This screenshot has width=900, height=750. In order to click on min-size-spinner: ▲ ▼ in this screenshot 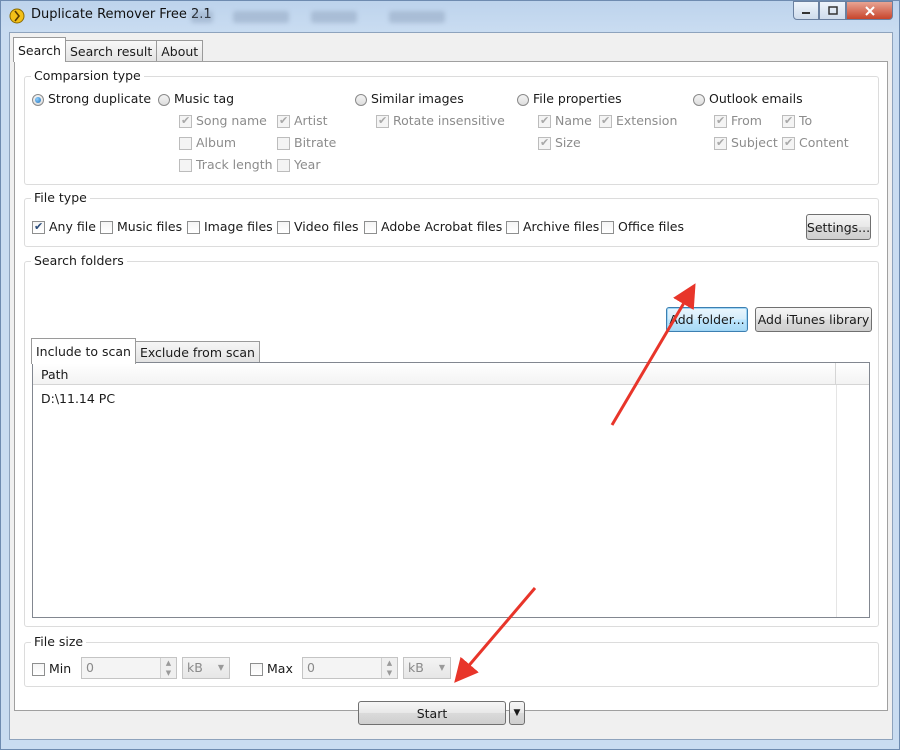, I will do `click(168, 668)`.